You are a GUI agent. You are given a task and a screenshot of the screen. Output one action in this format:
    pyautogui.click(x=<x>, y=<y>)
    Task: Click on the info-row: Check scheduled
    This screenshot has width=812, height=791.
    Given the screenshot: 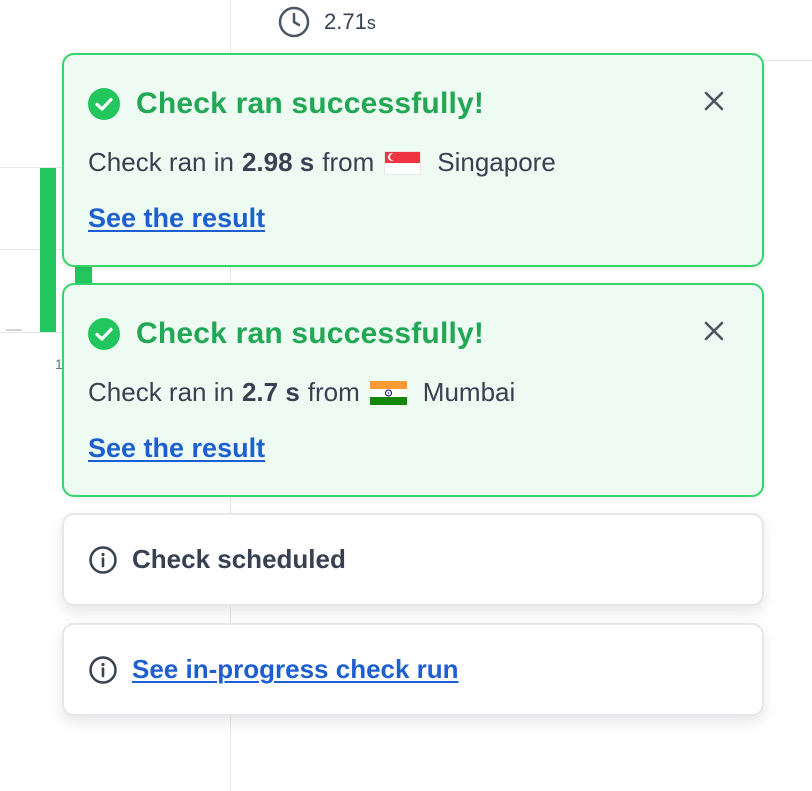 What is the action you would take?
    pyautogui.click(x=217, y=559)
    